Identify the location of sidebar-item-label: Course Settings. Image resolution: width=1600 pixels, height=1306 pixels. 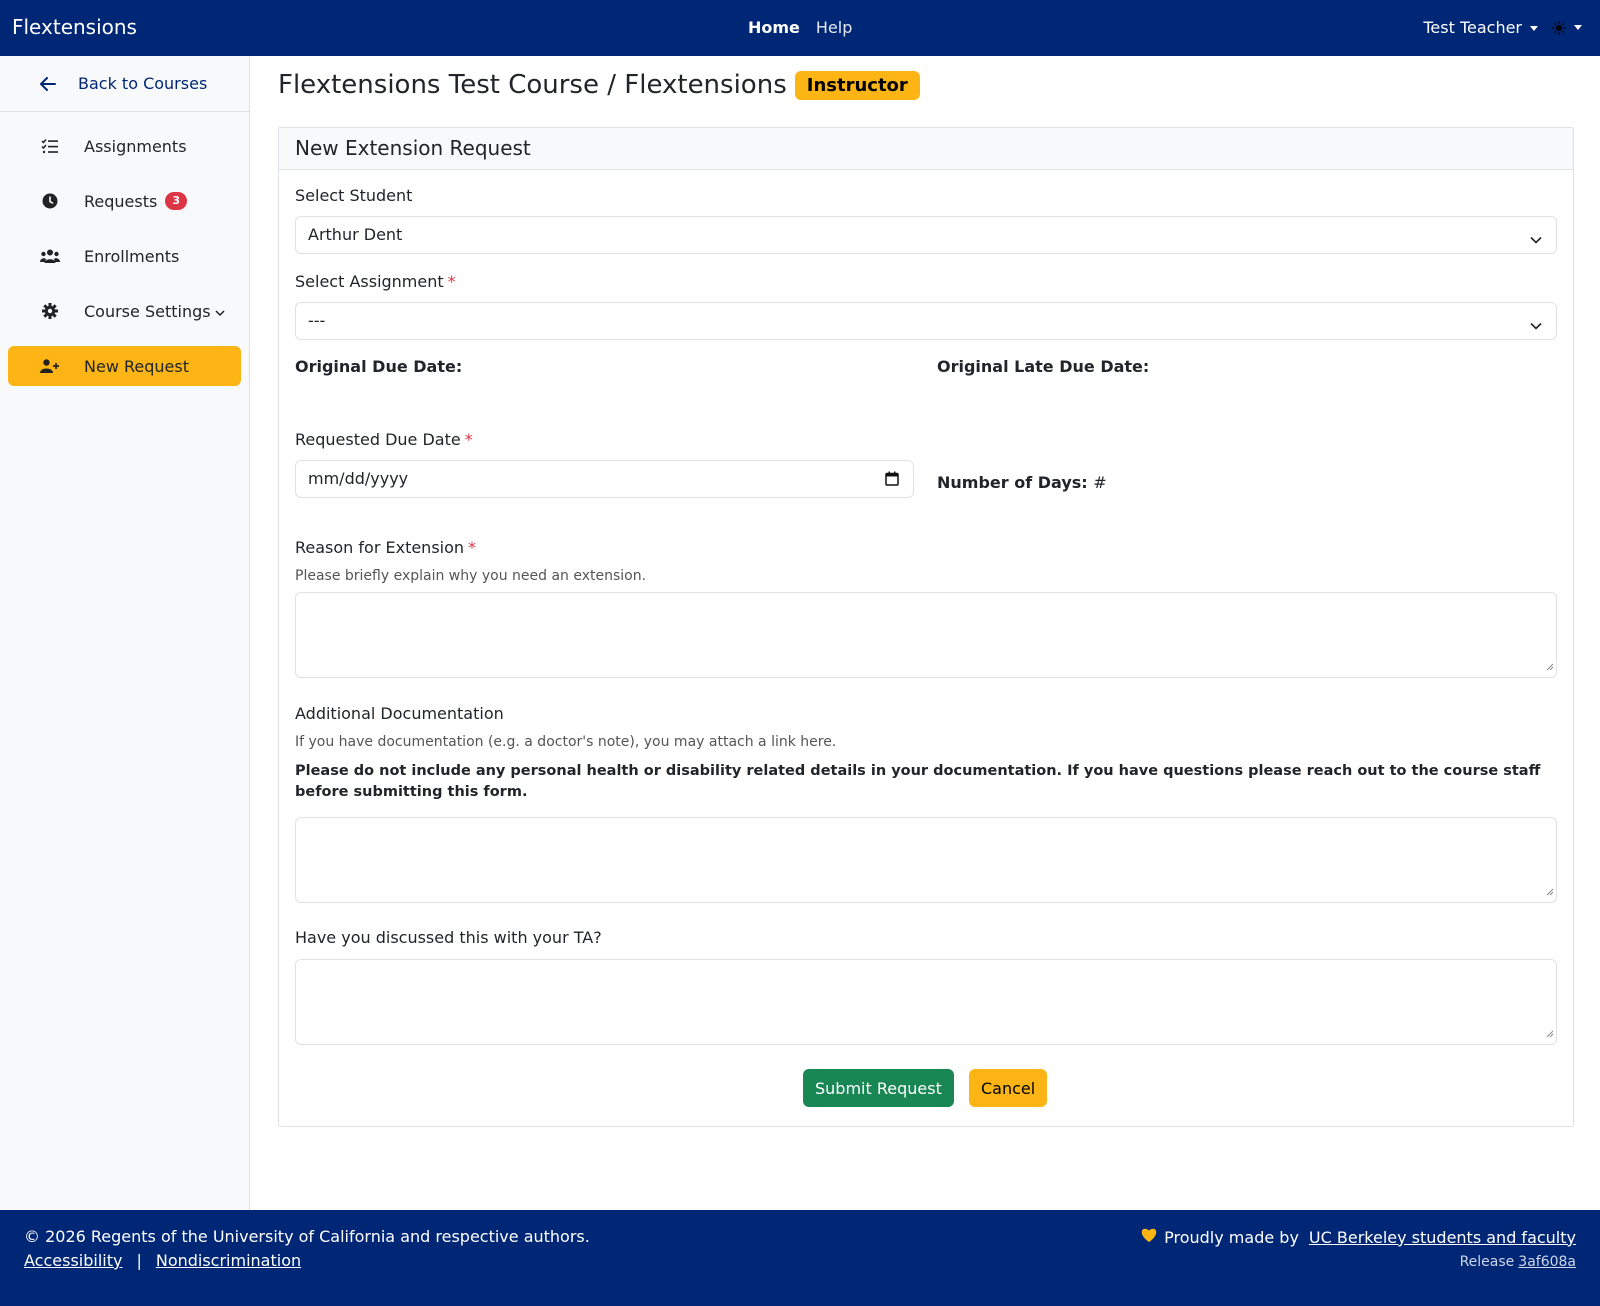
(147, 311).